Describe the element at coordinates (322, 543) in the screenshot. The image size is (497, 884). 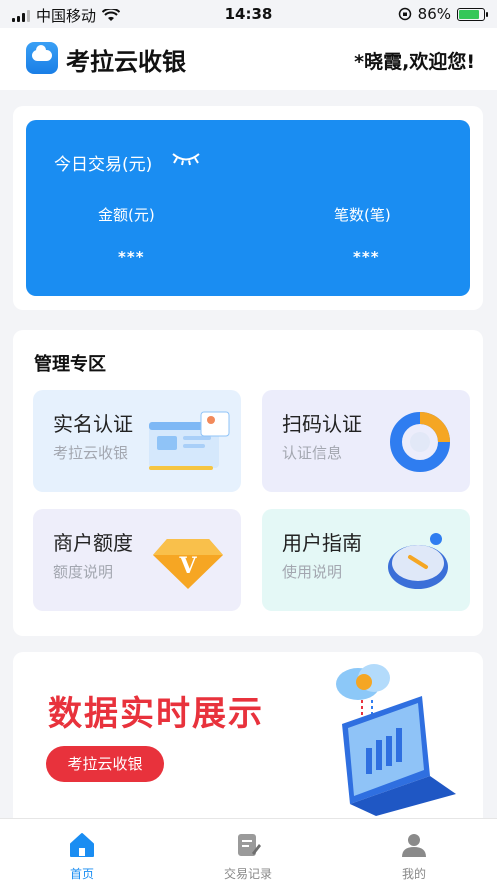
I see `tile-title: 用户指南` at that location.